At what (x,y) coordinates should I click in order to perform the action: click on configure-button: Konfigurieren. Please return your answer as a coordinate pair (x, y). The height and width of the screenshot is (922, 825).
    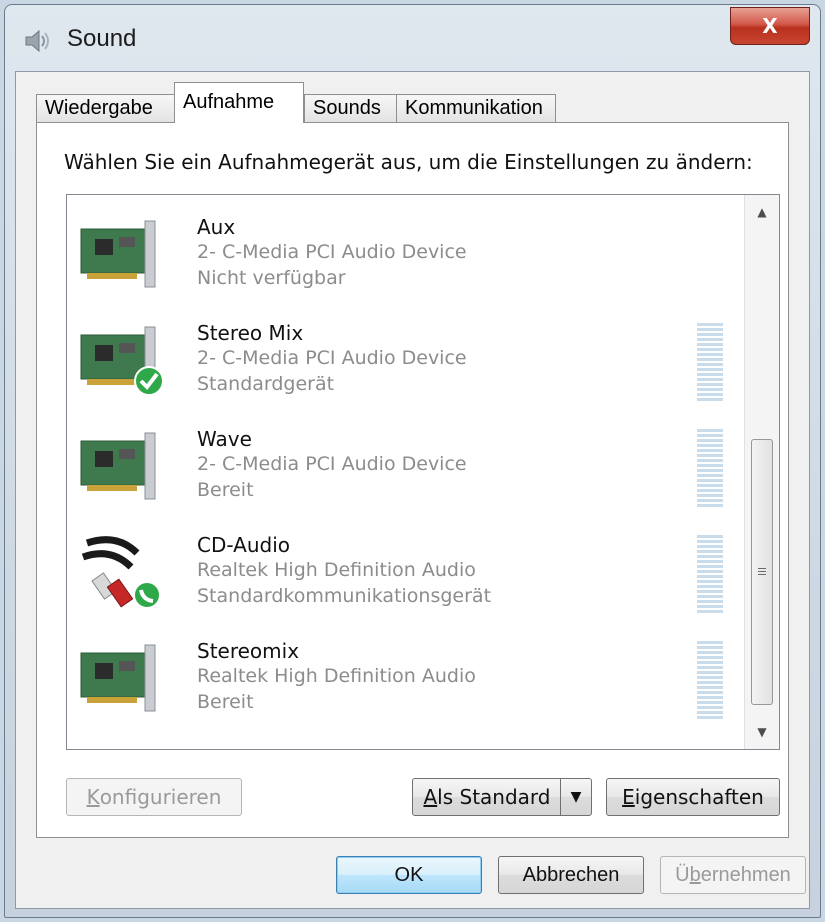
    Looking at the image, I should click on (154, 797).